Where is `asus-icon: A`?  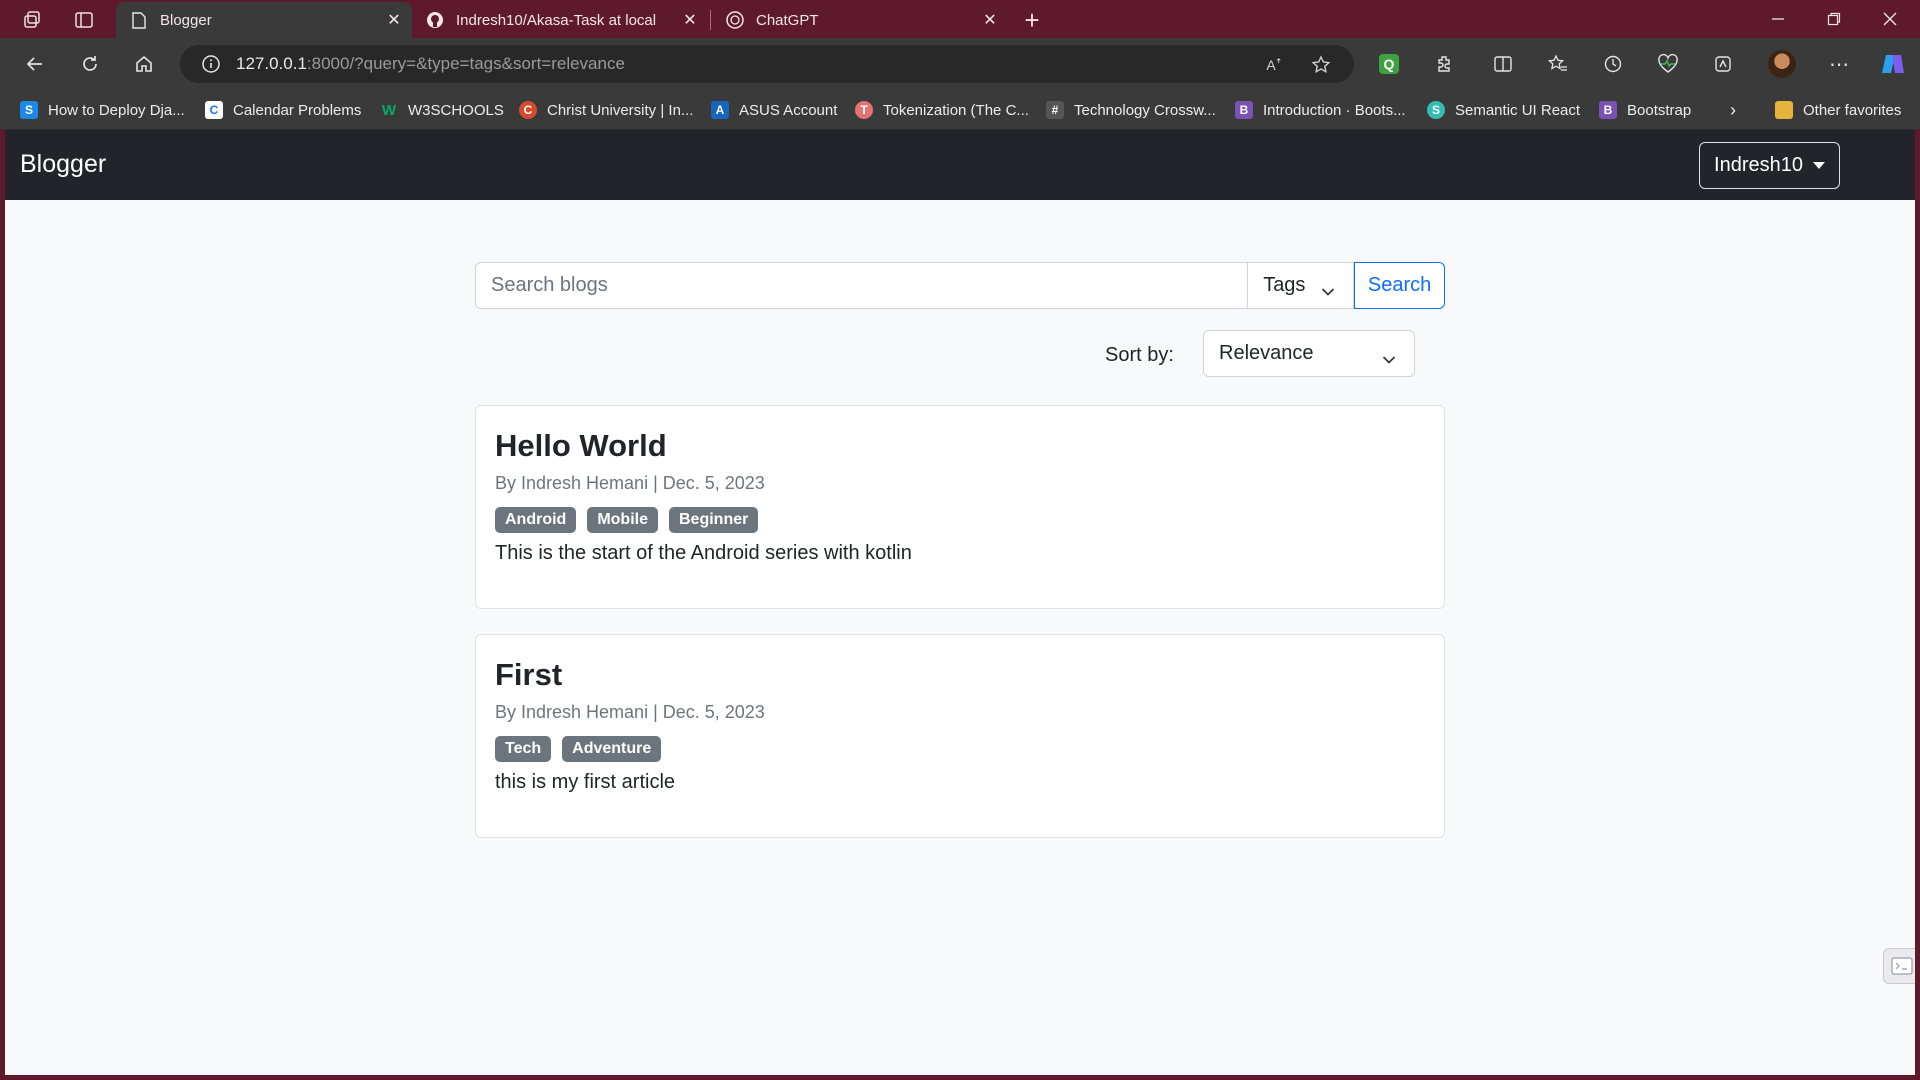
asus-icon: A is located at coordinates (720, 110).